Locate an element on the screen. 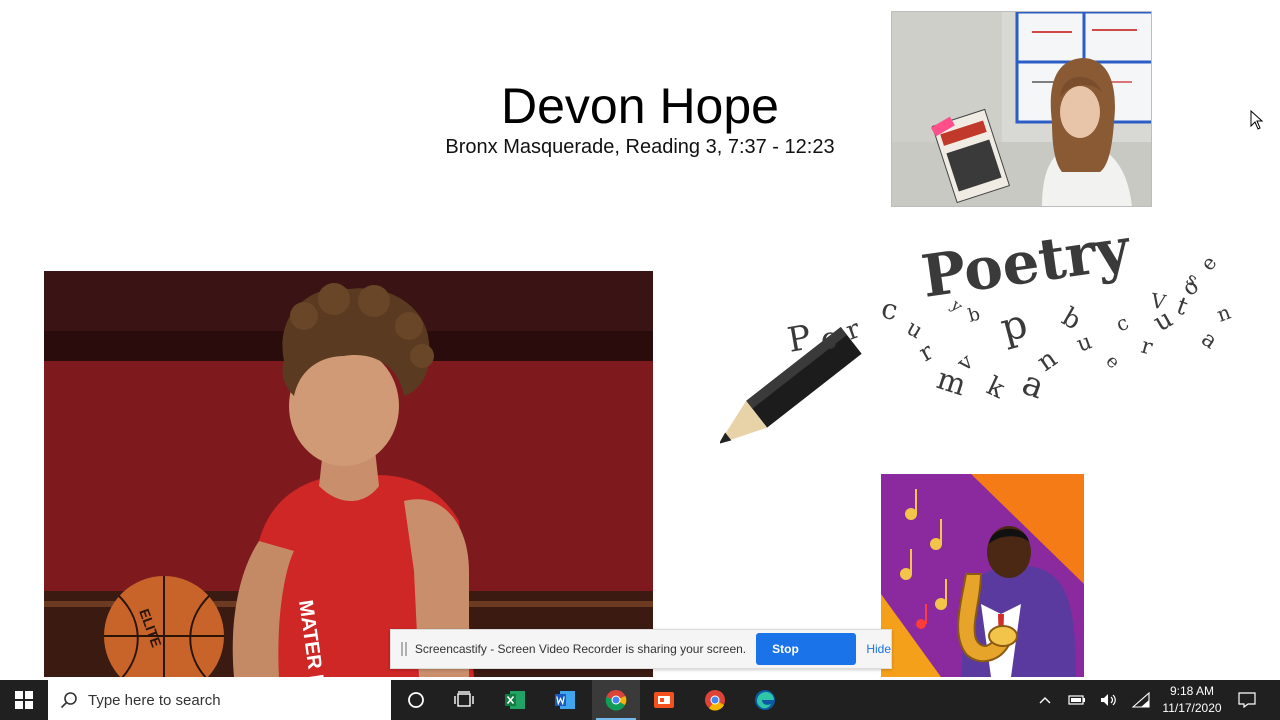  task-view-icon is located at coordinates (464, 699).